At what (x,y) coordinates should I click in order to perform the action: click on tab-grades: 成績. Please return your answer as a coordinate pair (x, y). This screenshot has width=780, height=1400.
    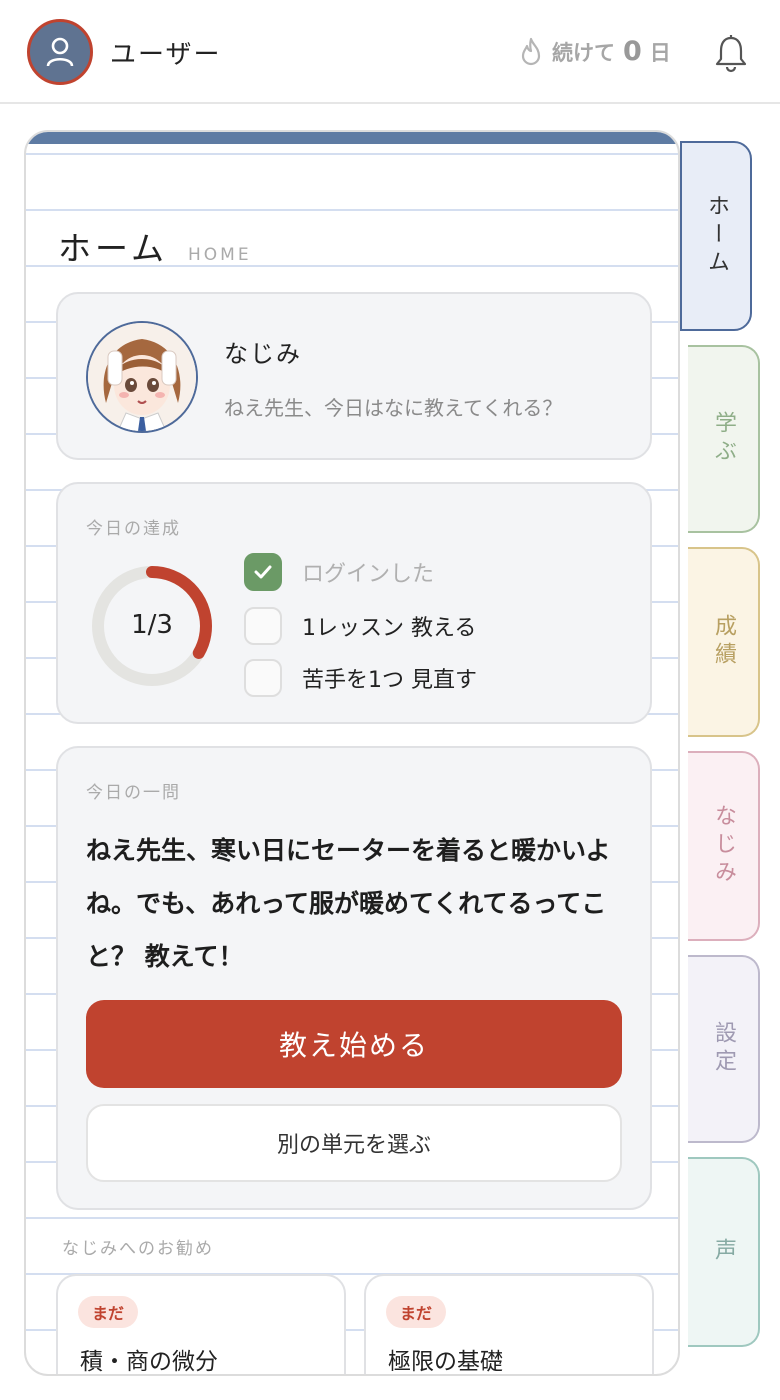
    Looking at the image, I should click on (724, 642).